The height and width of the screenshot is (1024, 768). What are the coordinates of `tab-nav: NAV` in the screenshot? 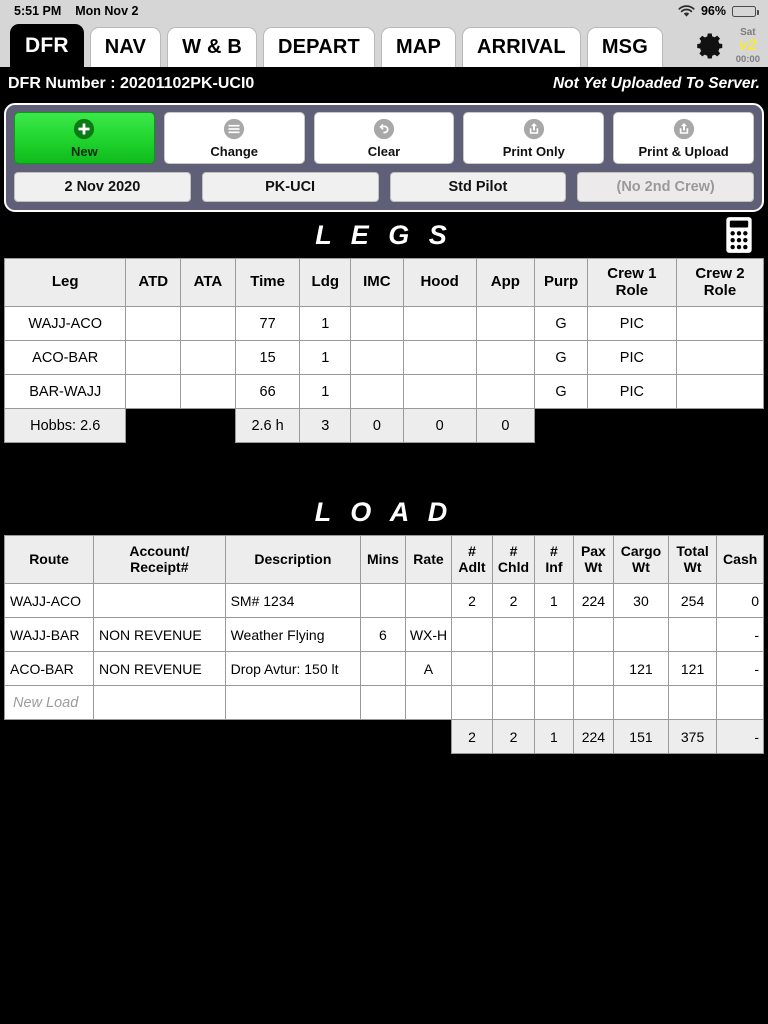 It's located at (125, 47).